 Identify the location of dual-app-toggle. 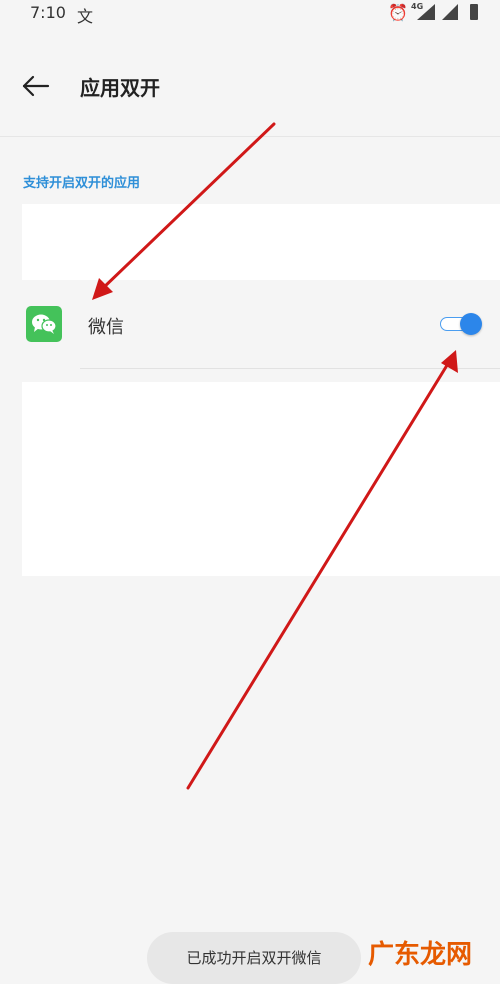
(460, 324).